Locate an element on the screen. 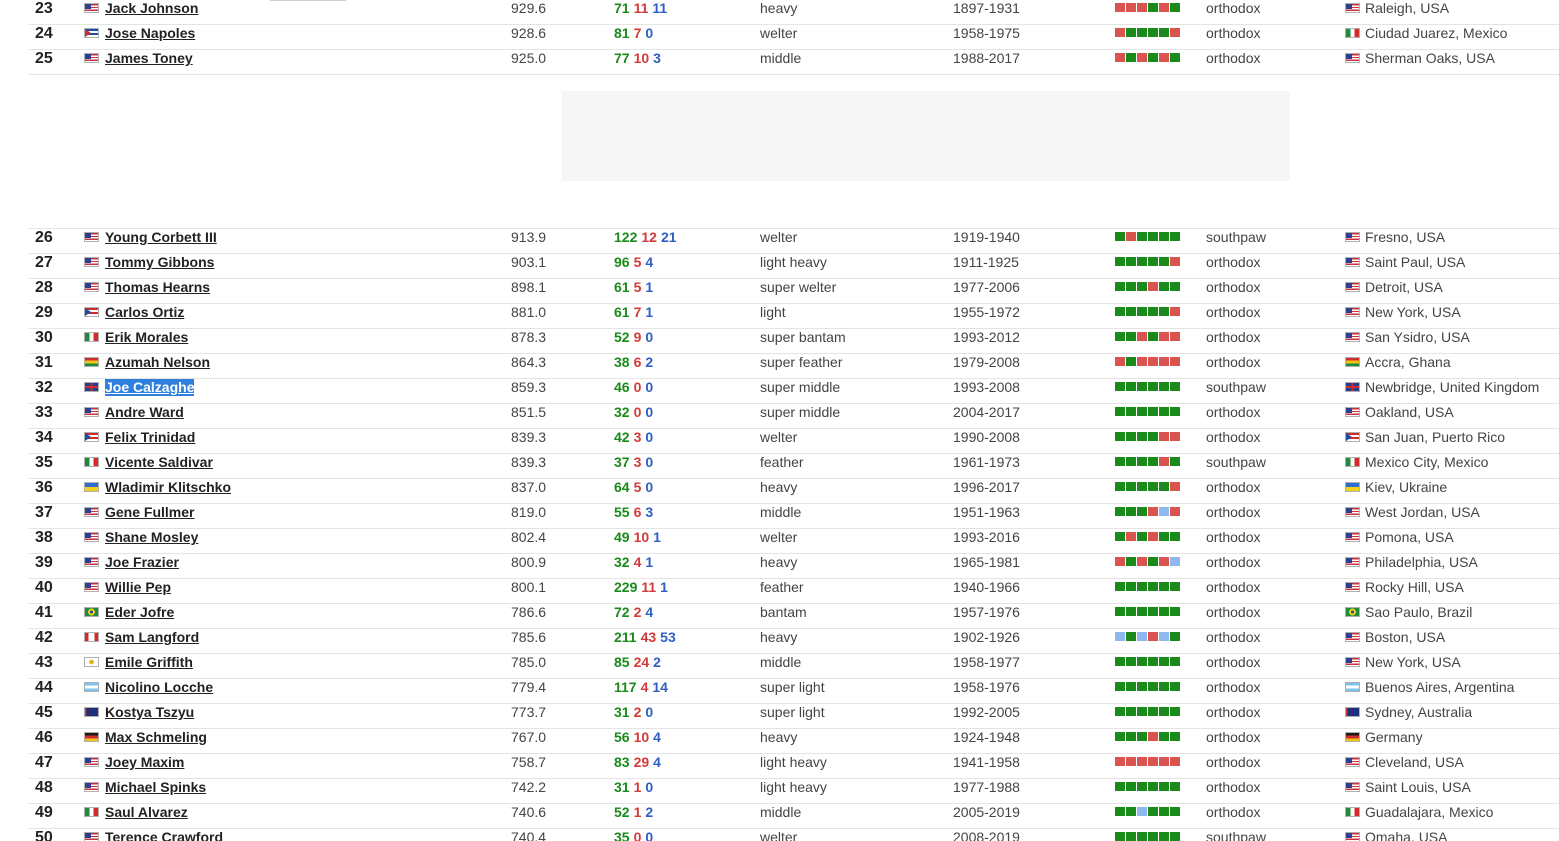  boxer-name-link: Vicente Saldivar is located at coordinates (159, 462).